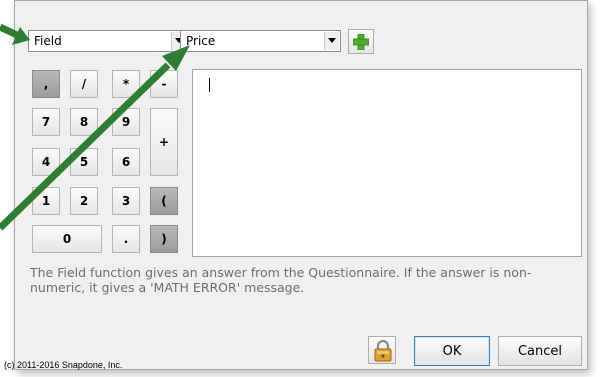 The width and height of the screenshot is (600, 377). I want to click on price-select: Price, so click(260, 41).